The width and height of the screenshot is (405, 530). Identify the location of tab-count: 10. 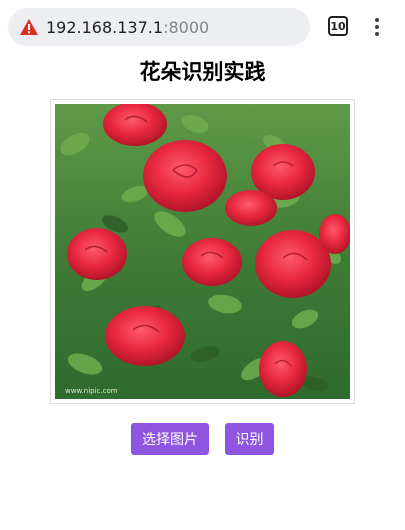
(338, 26).